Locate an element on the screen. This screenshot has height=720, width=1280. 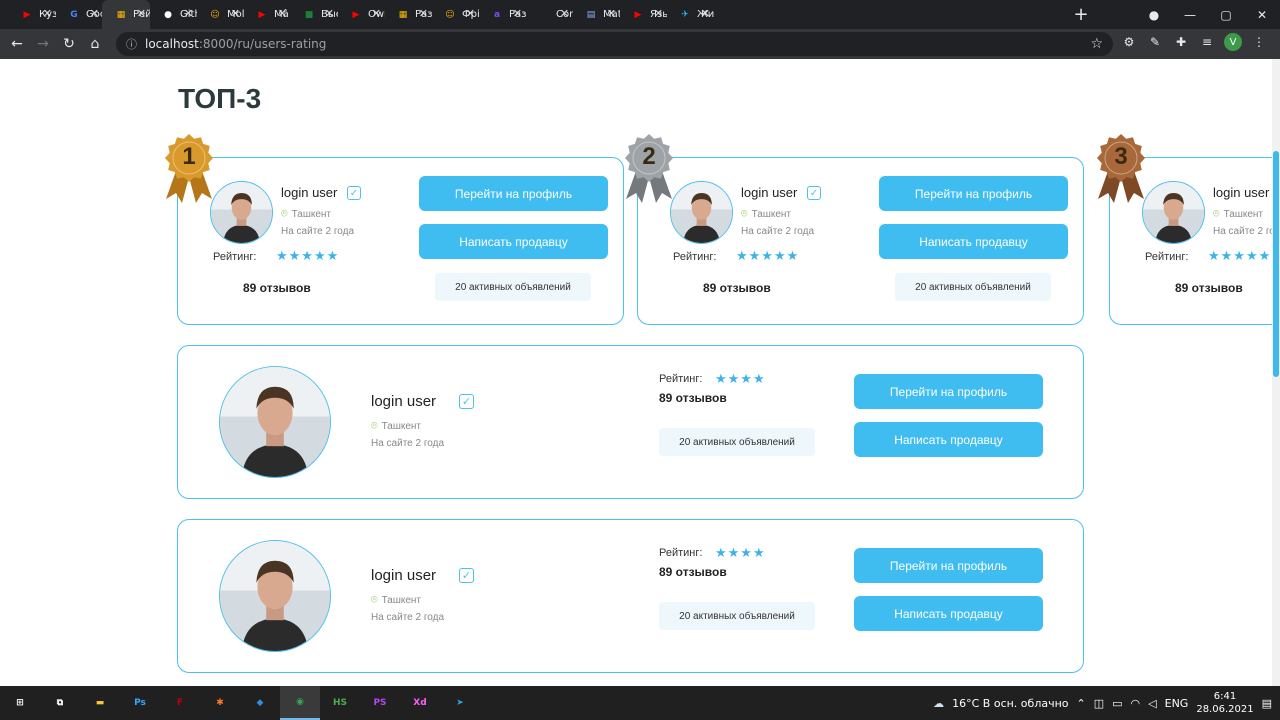
url-input: ⓘ localhost:8000/ru/users-rating ☆ is located at coordinates (614, 44).